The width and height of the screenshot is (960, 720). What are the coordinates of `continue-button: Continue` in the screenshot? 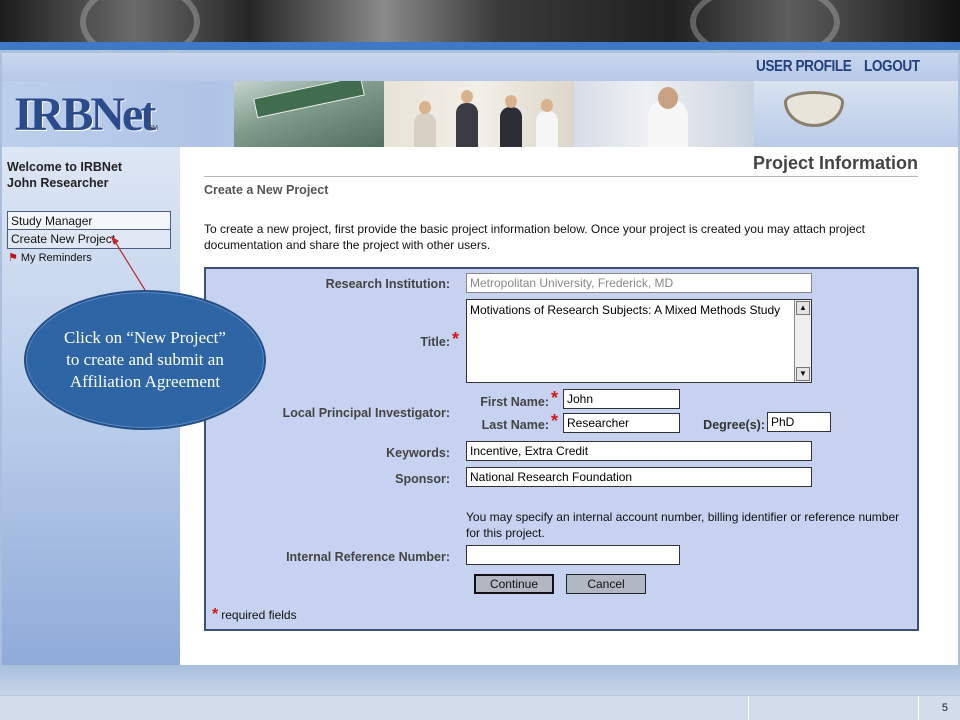 It's located at (514, 584).